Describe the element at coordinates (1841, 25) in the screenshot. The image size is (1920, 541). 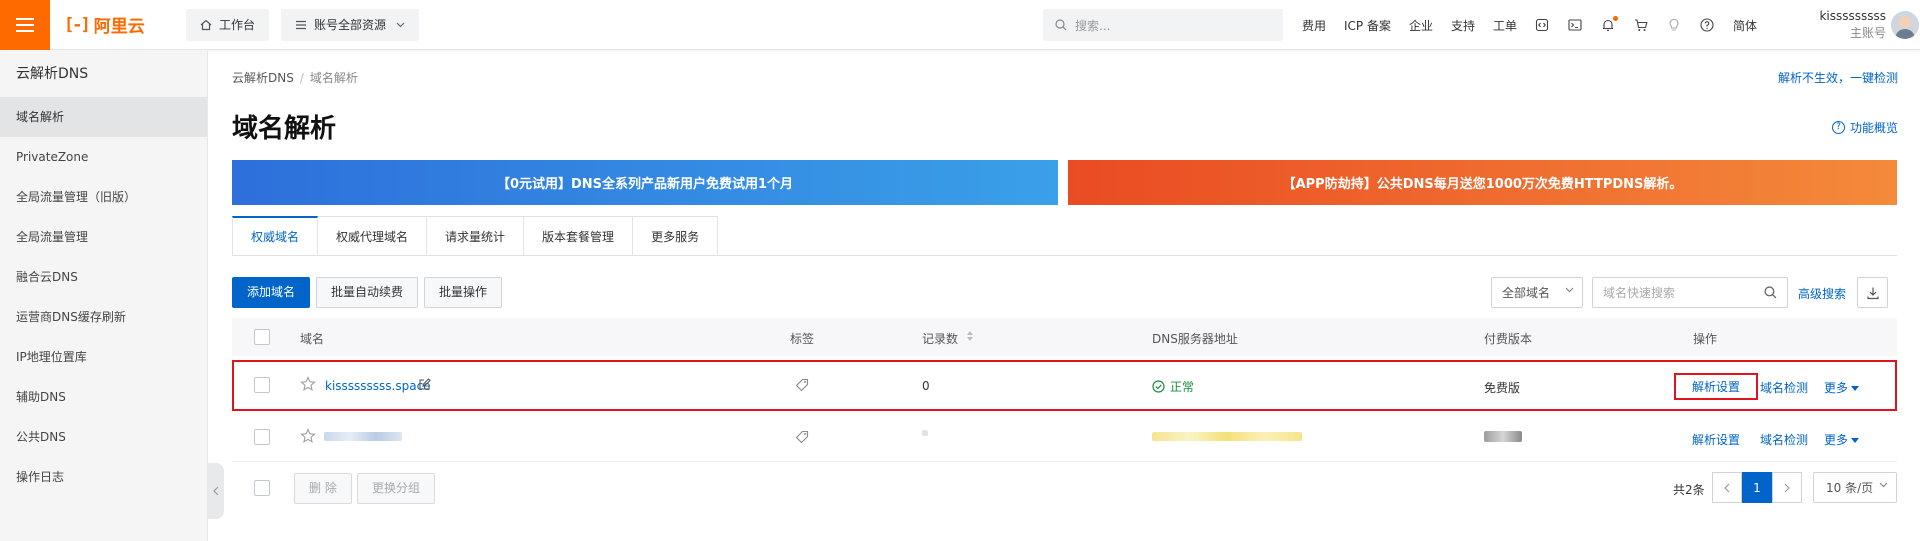
I see `user-menu: kisssssssss 主账号` at that location.